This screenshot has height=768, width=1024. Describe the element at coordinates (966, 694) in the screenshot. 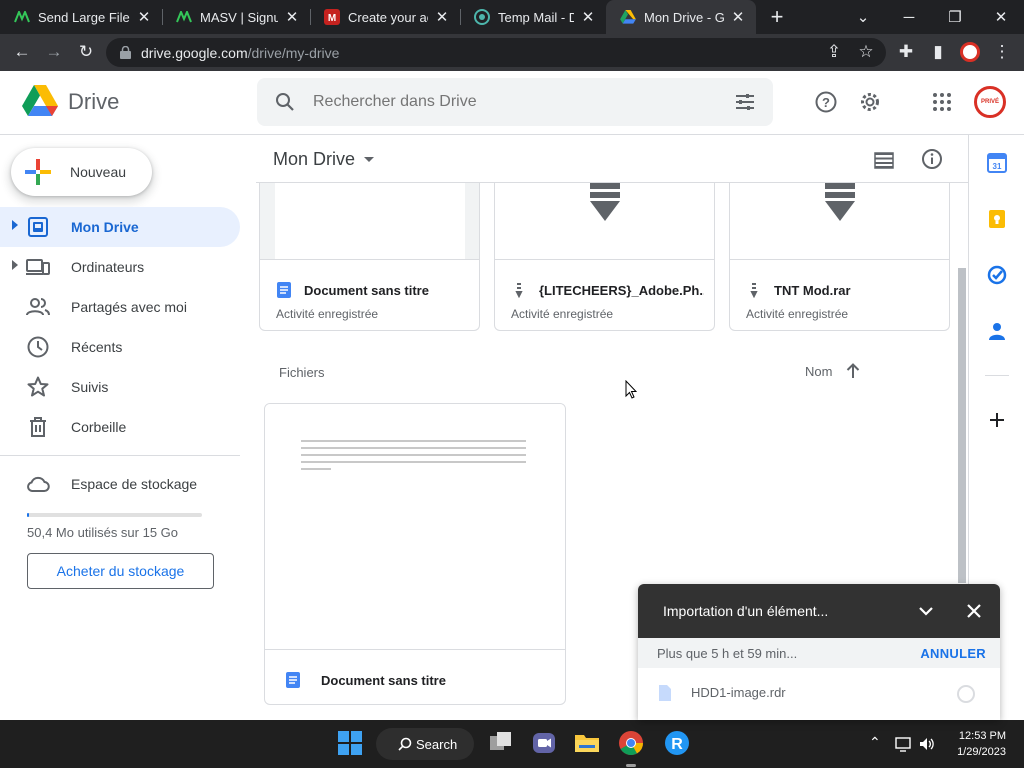

I see `upload-spinner-icon` at that location.